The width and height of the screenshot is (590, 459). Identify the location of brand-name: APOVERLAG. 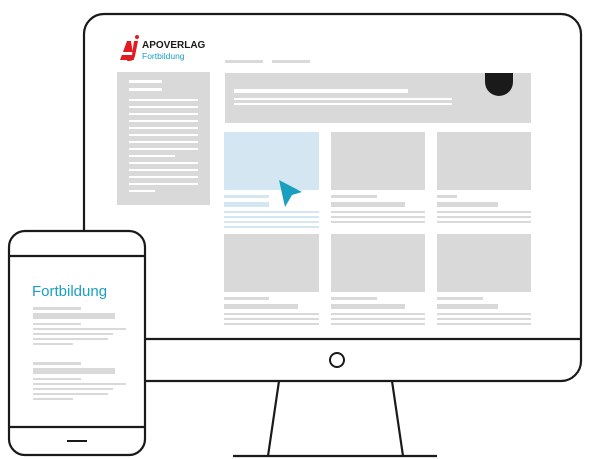
(174, 45).